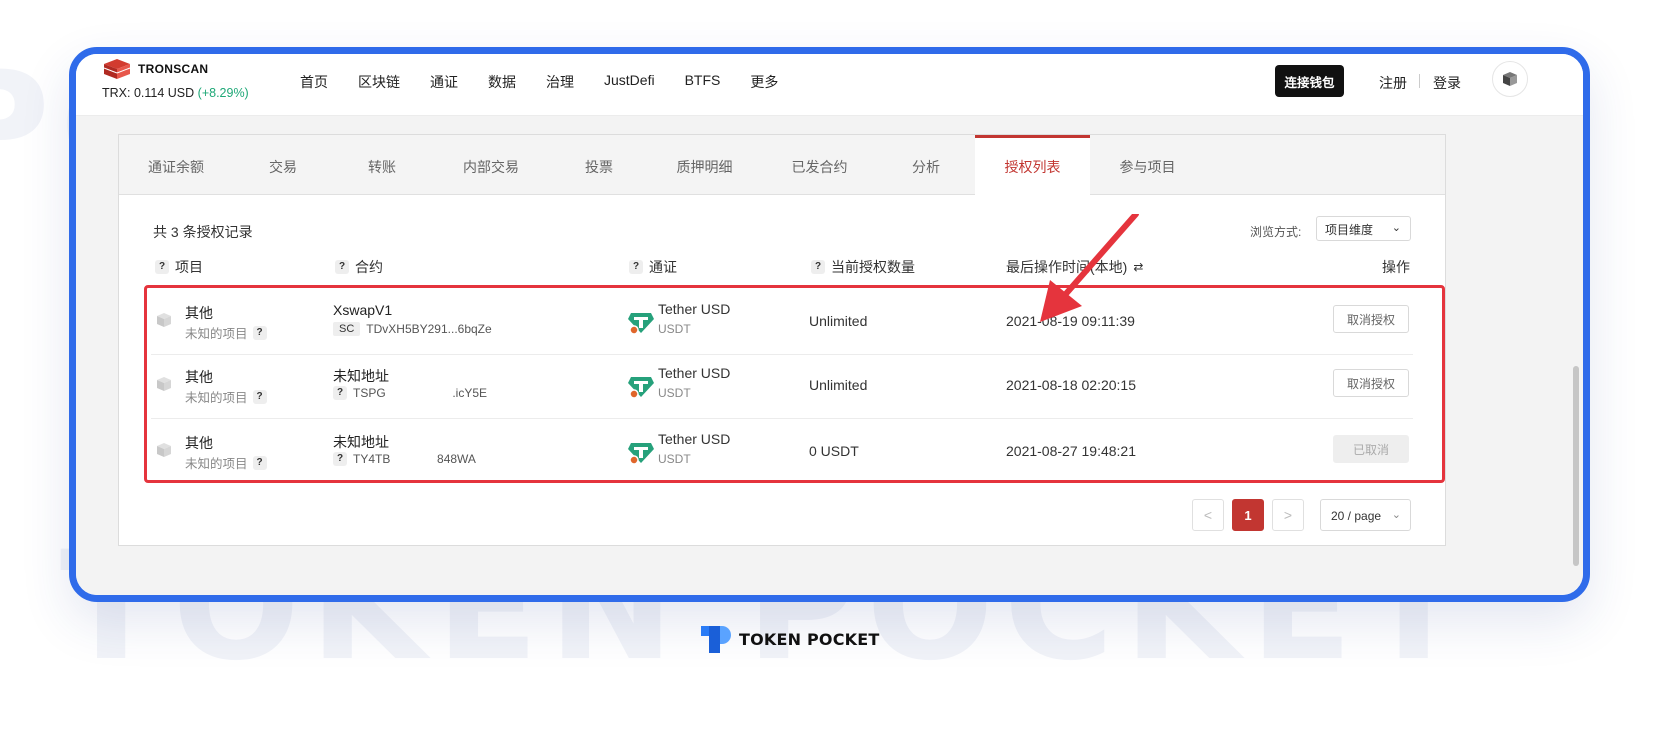 The image size is (1660, 744). Describe the element at coordinates (203, 232) in the screenshot. I see `approval-count: 共 3 条授权记录` at that location.